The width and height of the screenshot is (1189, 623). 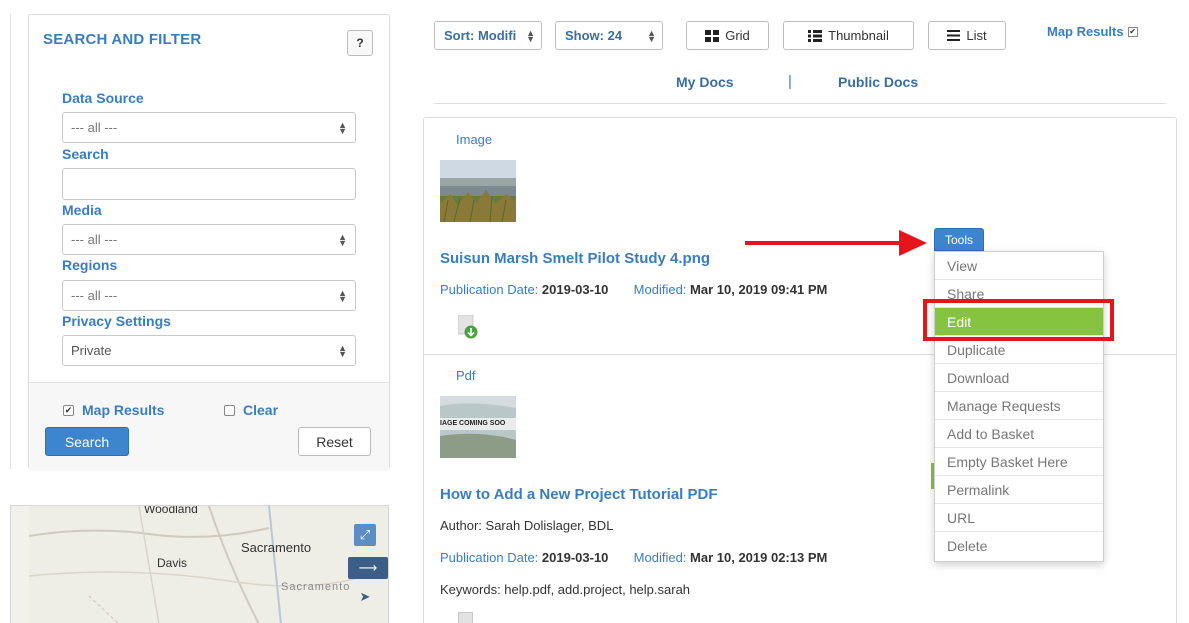 What do you see at coordinates (1019, 490) in the screenshot?
I see `menu-item-permalink: Permalink` at bounding box center [1019, 490].